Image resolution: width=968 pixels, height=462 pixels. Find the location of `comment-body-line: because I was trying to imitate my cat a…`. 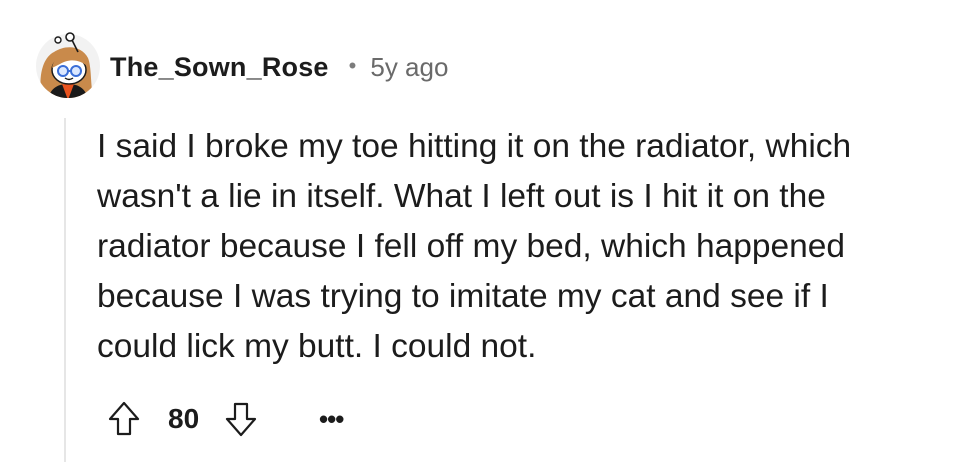

comment-body-line: because I was trying to imitate my cat a… is located at coordinates (463, 296).